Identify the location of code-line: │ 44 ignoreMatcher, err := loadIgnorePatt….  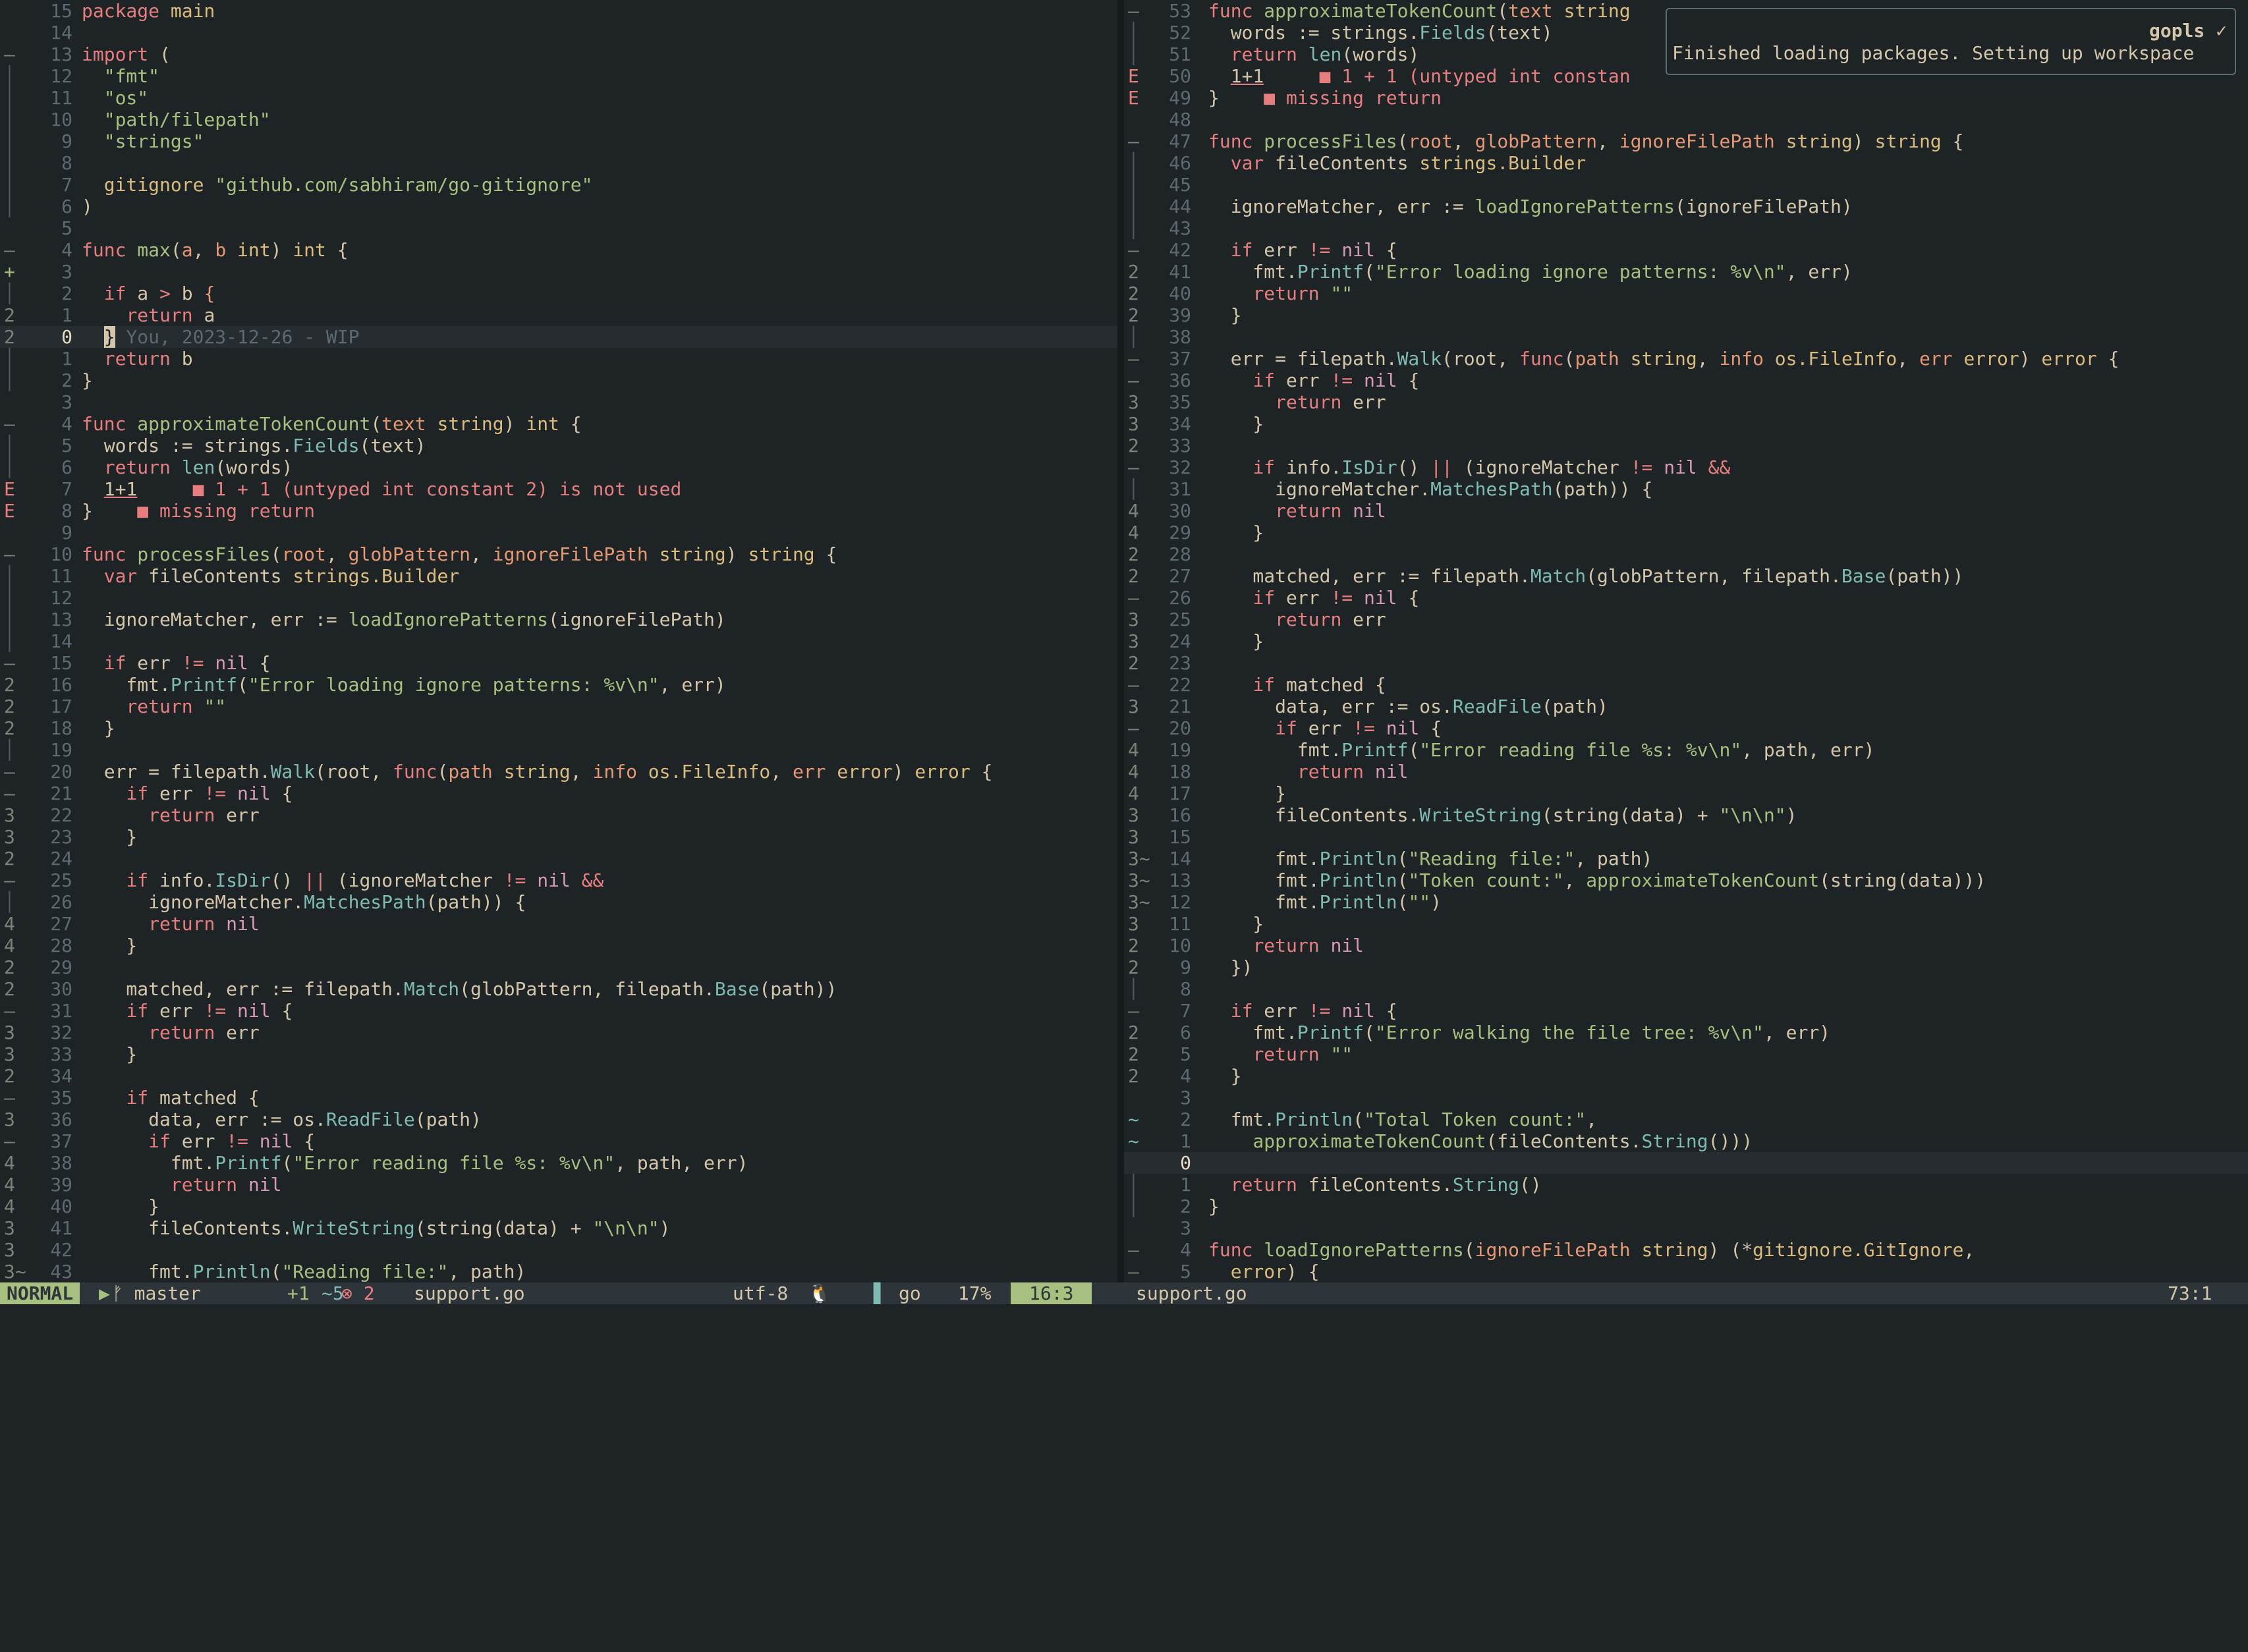
(1686, 206).